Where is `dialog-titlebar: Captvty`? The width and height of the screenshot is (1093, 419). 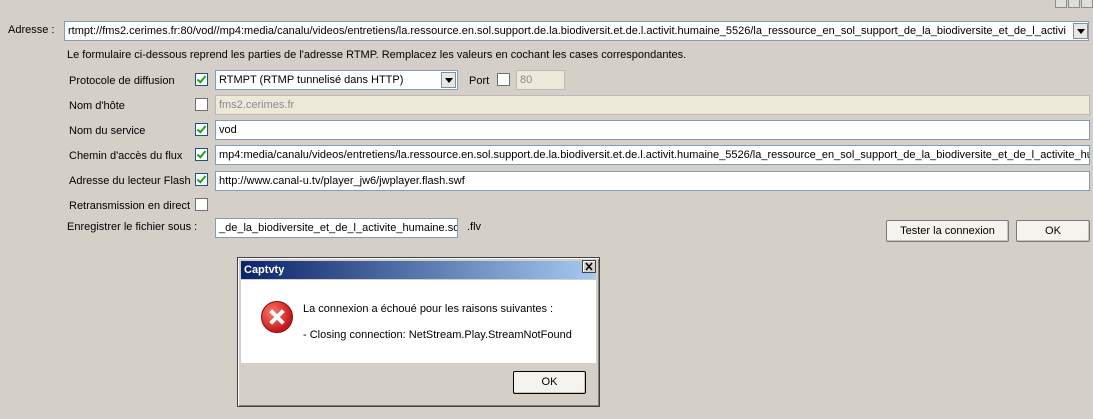 dialog-titlebar: Captvty is located at coordinates (418, 270).